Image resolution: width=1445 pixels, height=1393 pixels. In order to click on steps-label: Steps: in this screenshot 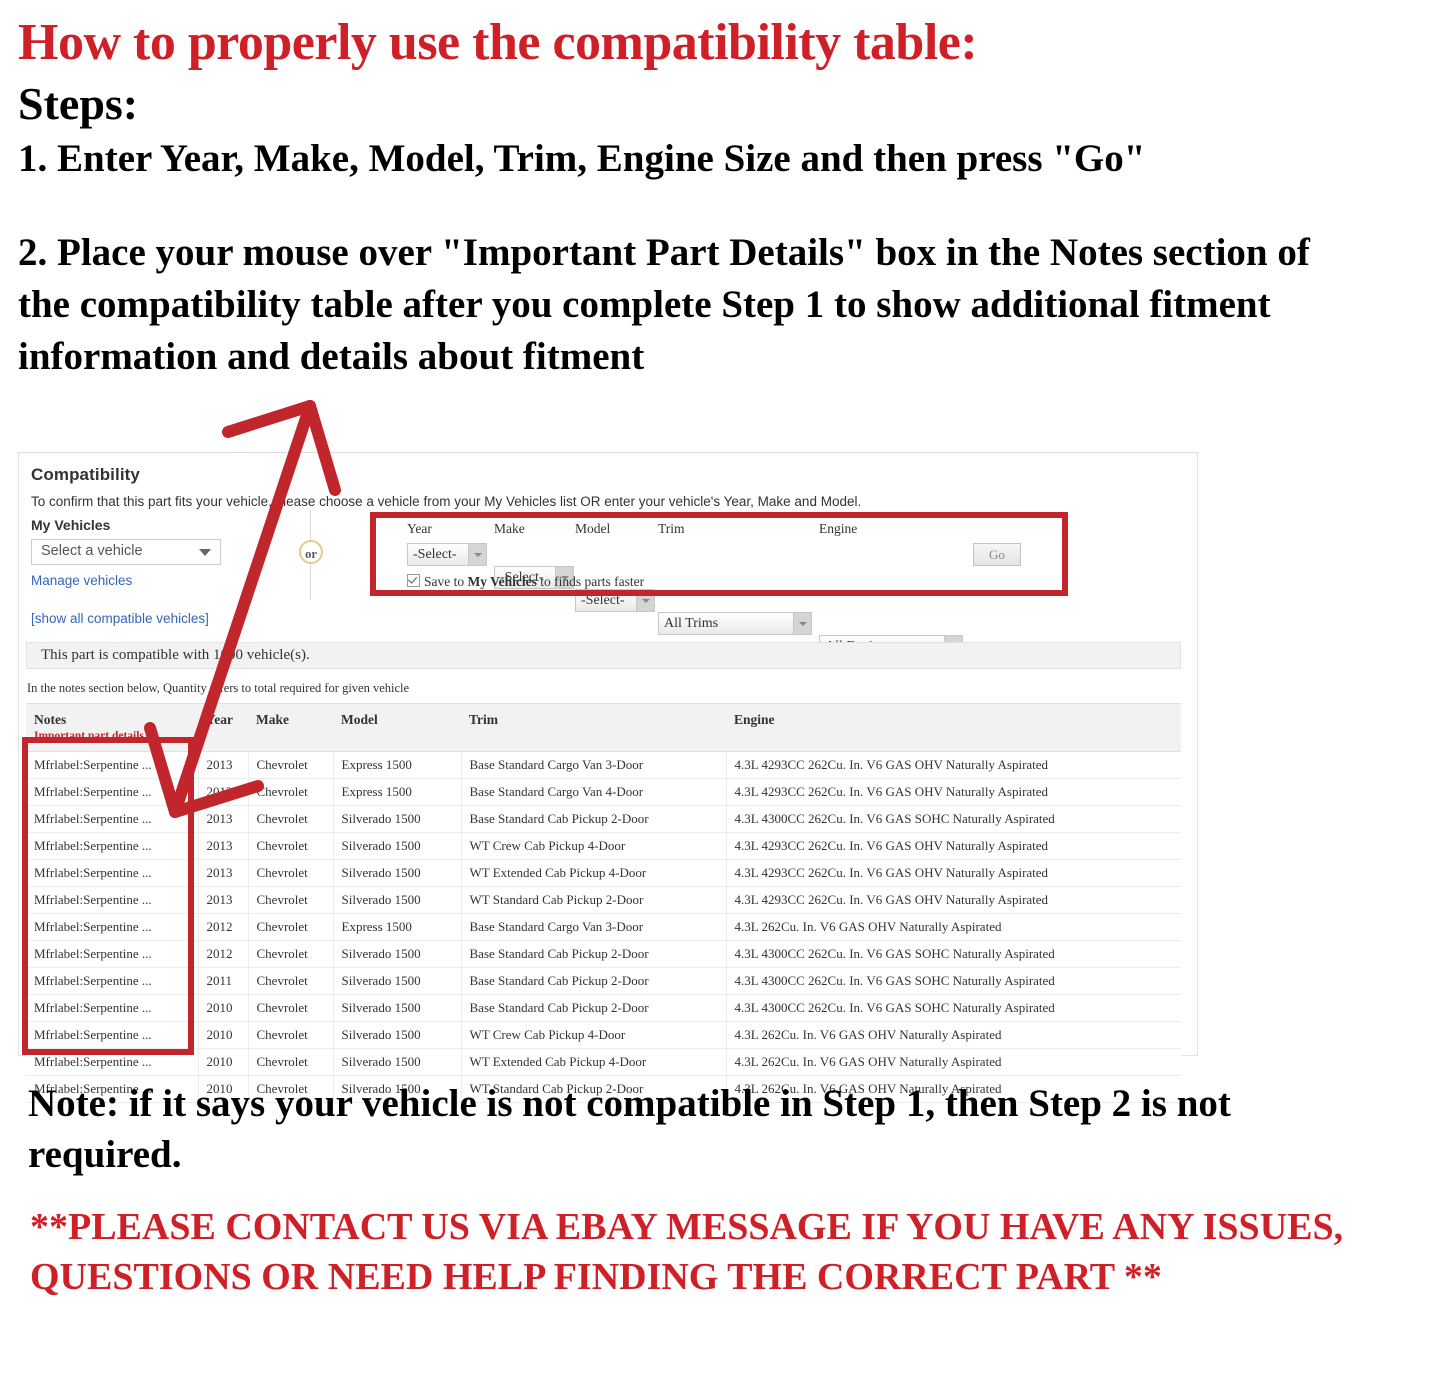, I will do `click(78, 104)`.